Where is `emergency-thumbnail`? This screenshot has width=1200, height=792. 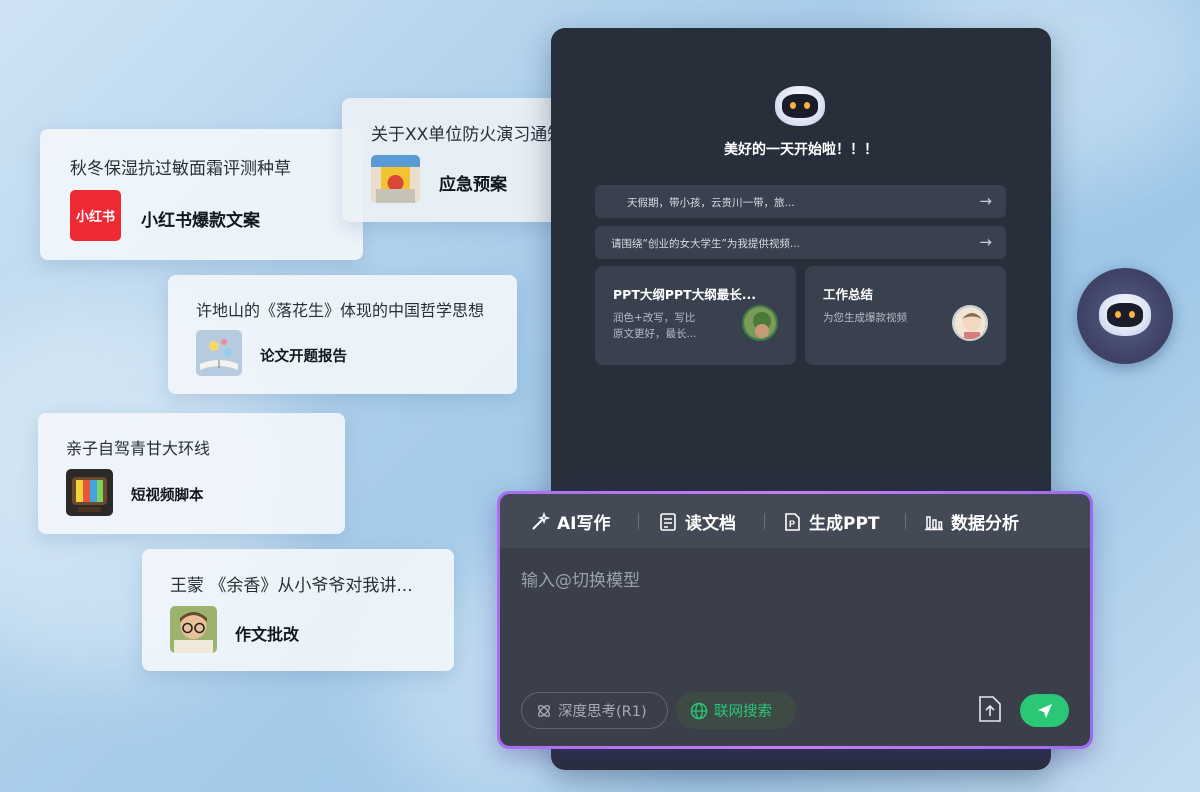
emergency-thumbnail is located at coordinates (395, 179).